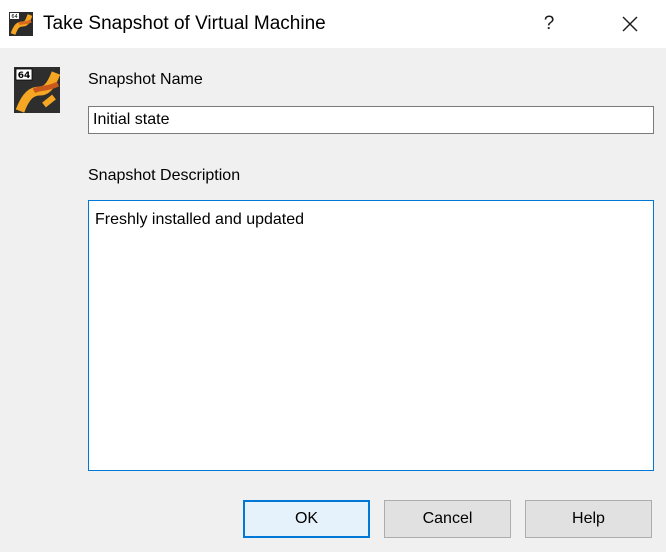  What do you see at coordinates (145, 79) in the screenshot?
I see `snapshot-name-label: Snapshot Name` at bounding box center [145, 79].